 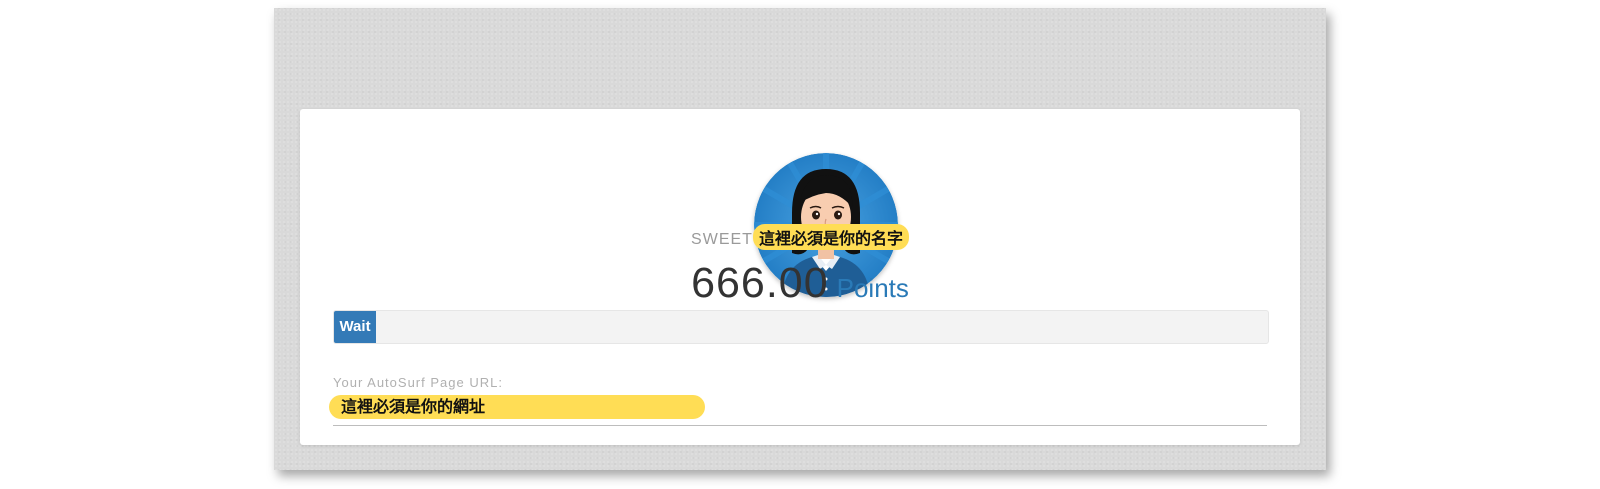 What do you see at coordinates (798, 410) in the screenshot?
I see `autosurf-url-field: 這裡必須是你的網址` at bounding box center [798, 410].